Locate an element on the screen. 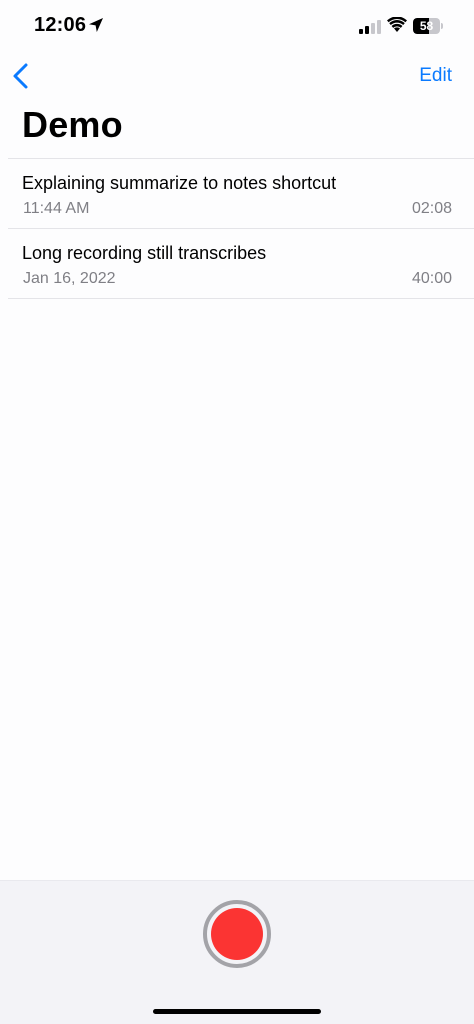 This screenshot has width=474, height=1024. status-bar: 12:06 58 is located at coordinates (237, 27).